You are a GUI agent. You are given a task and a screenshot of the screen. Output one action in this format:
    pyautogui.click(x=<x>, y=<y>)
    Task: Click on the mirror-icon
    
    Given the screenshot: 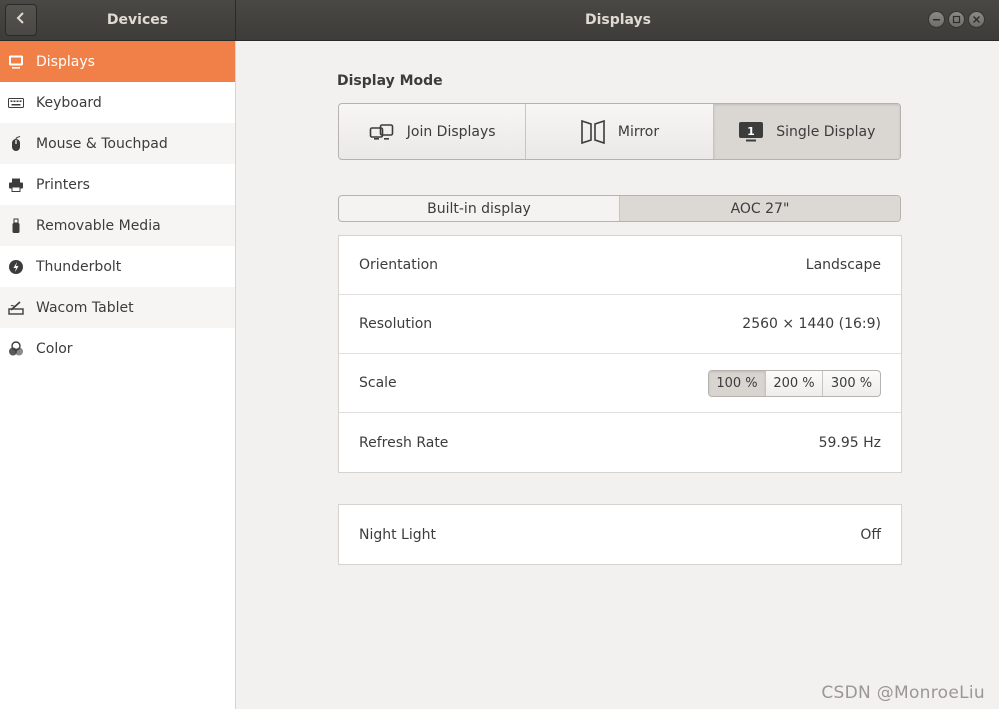 What is the action you would take?
    pyautogui.click(x=593, y=132)
    